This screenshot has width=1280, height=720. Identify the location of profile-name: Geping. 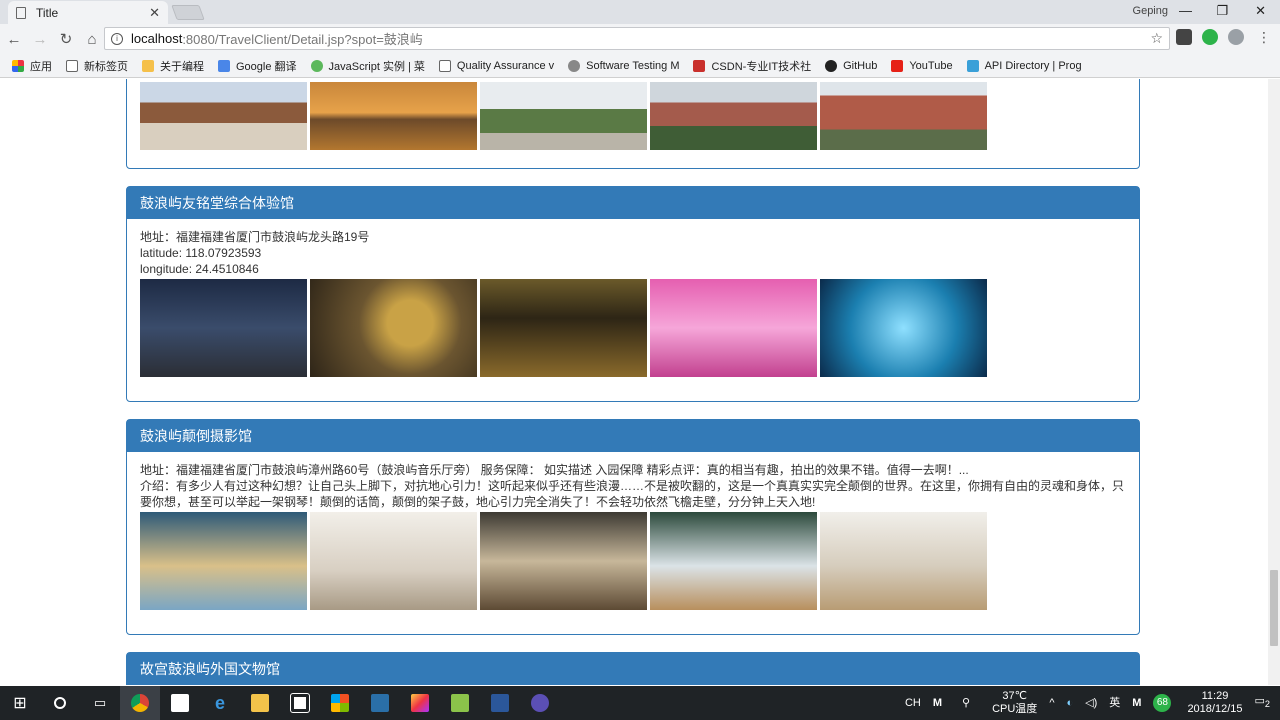
(1150, 11).